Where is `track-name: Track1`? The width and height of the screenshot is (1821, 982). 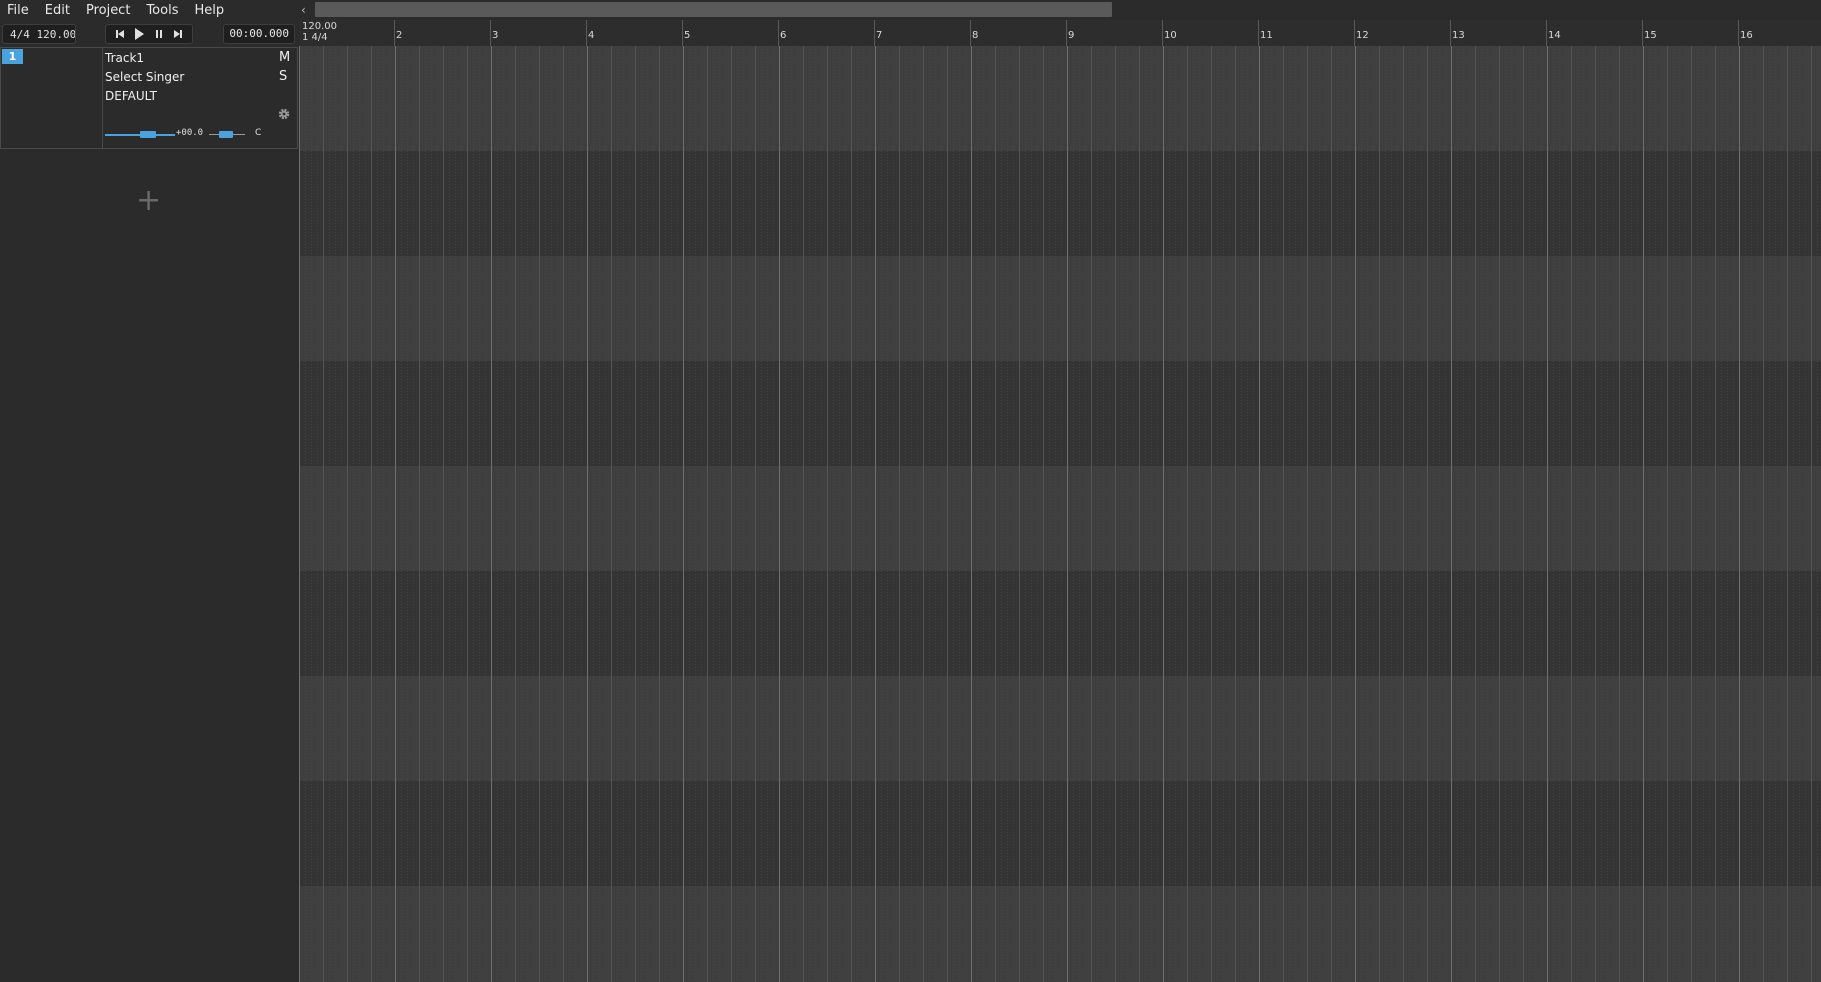 track-name: Track1 is located at coordinates (124, 58).